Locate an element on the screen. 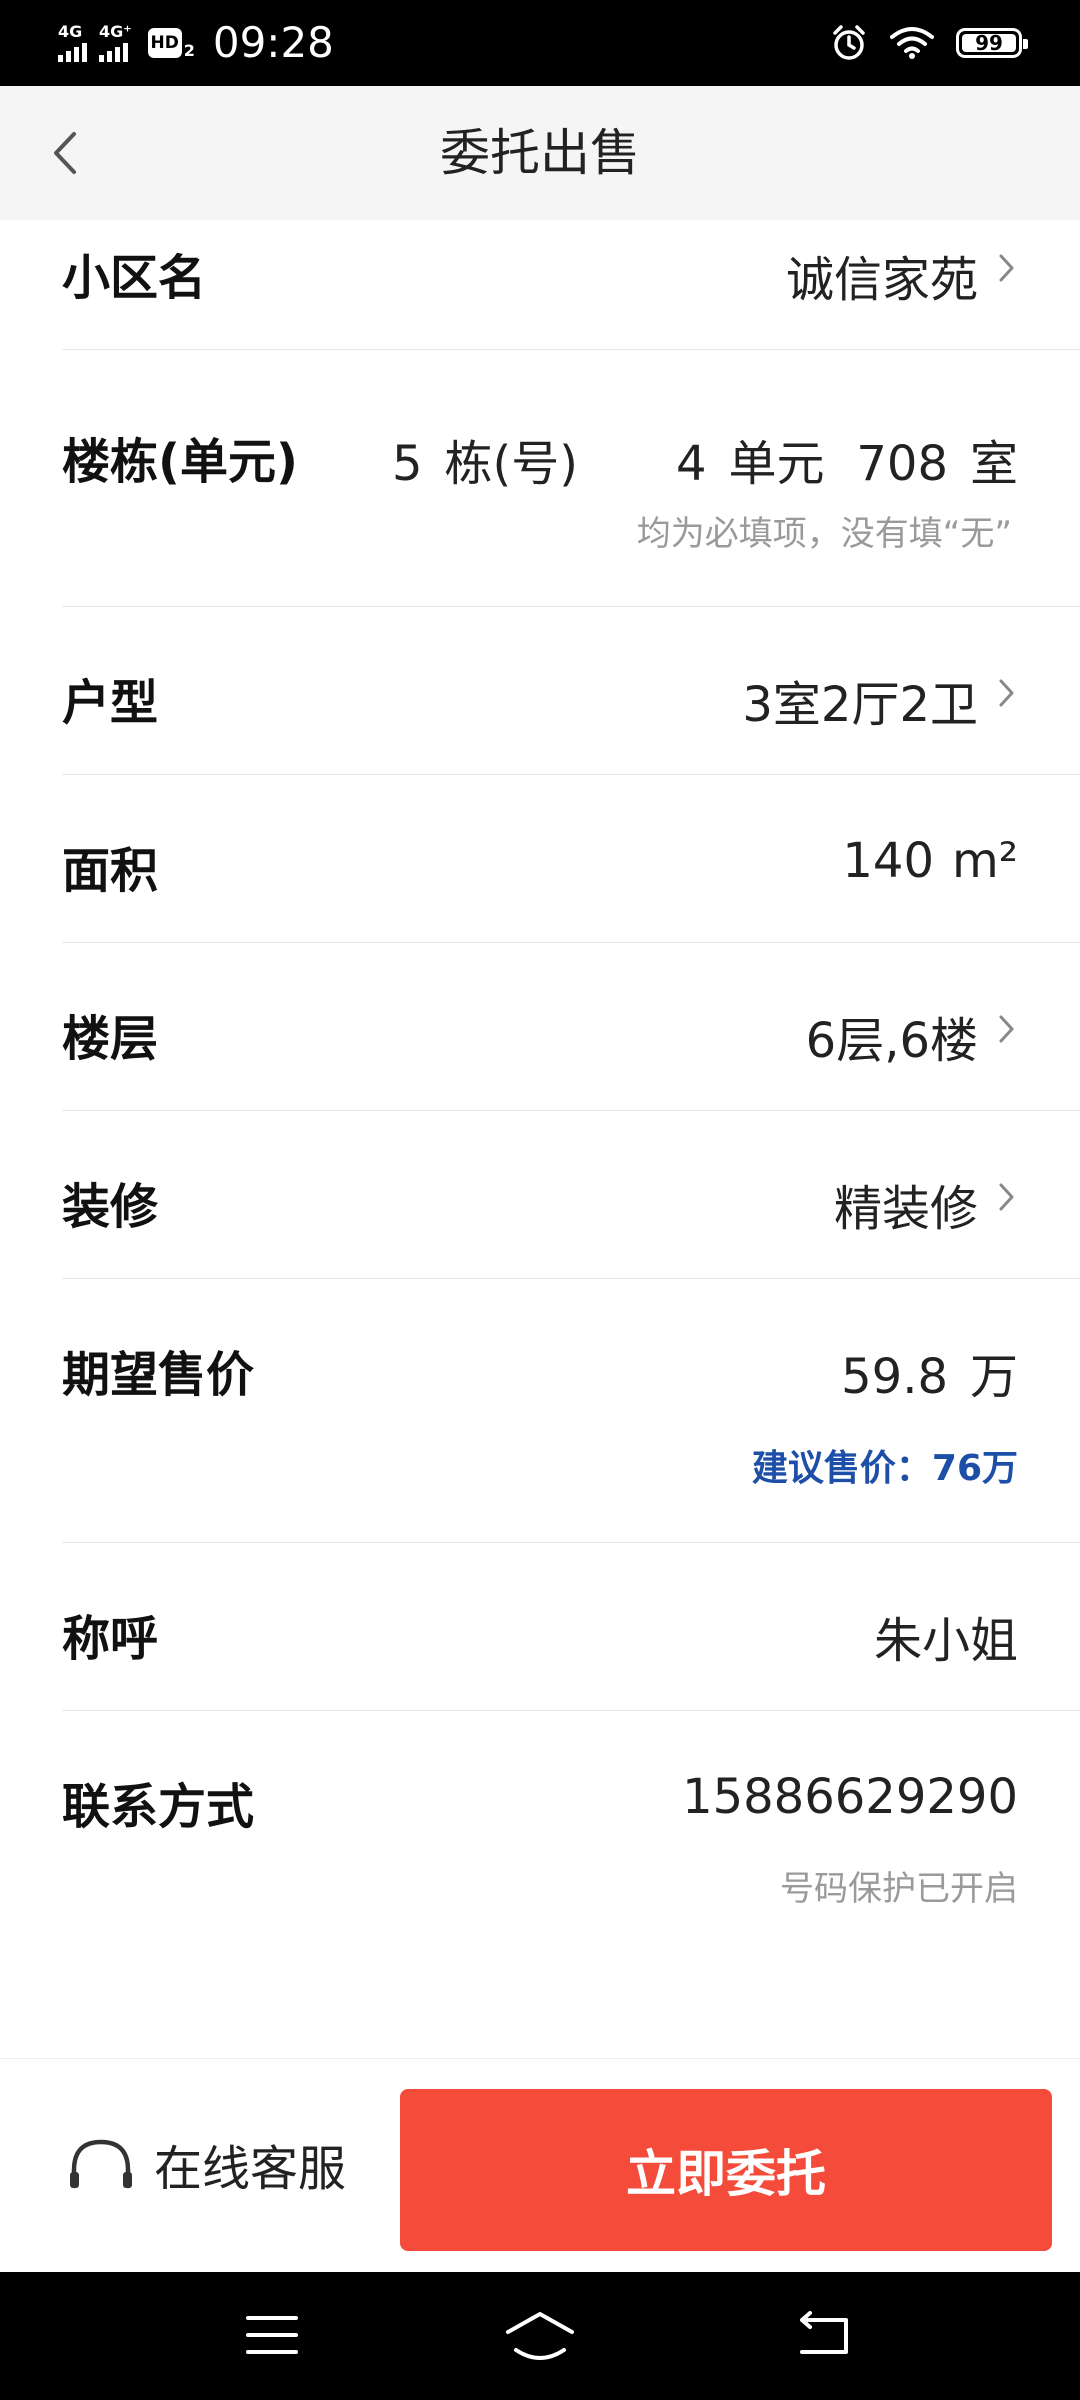  area-label: 面积 is located at coordinates (110, 871).